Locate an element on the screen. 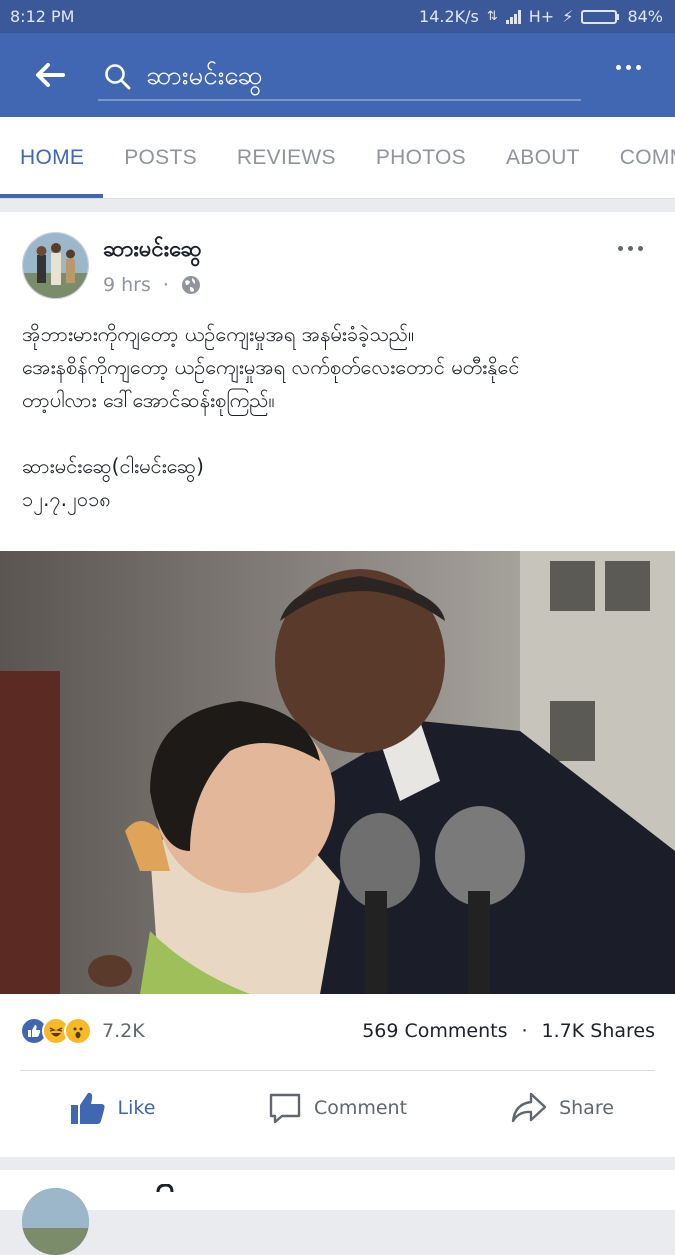 The height and width of the screenshot is (1255, 675). next-post-card is located at coordinates (337, 1212).